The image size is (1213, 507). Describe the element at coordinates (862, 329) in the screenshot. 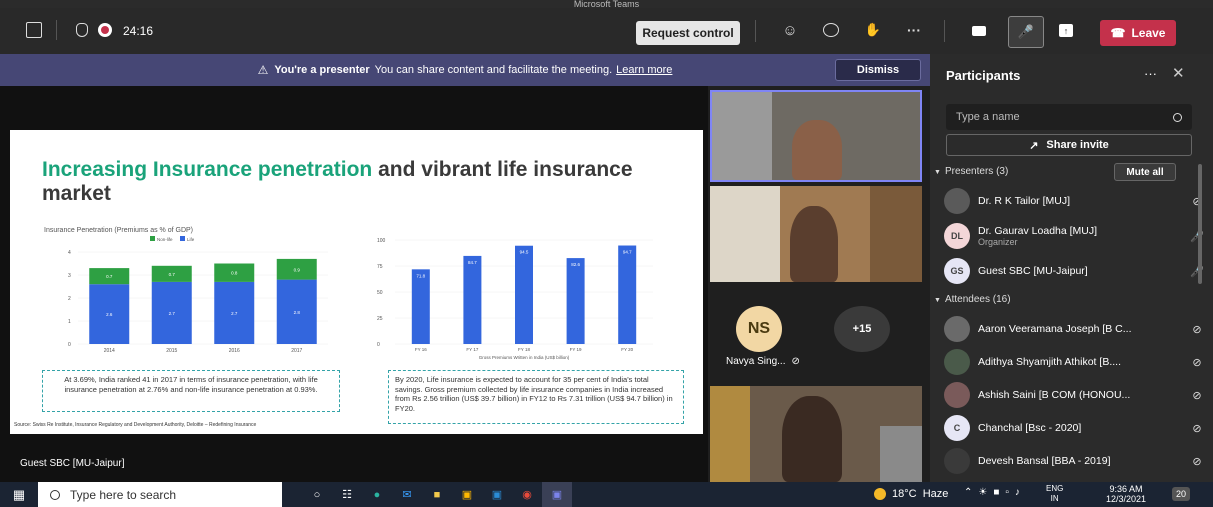

I see `more-participants-button: +15` at that location.